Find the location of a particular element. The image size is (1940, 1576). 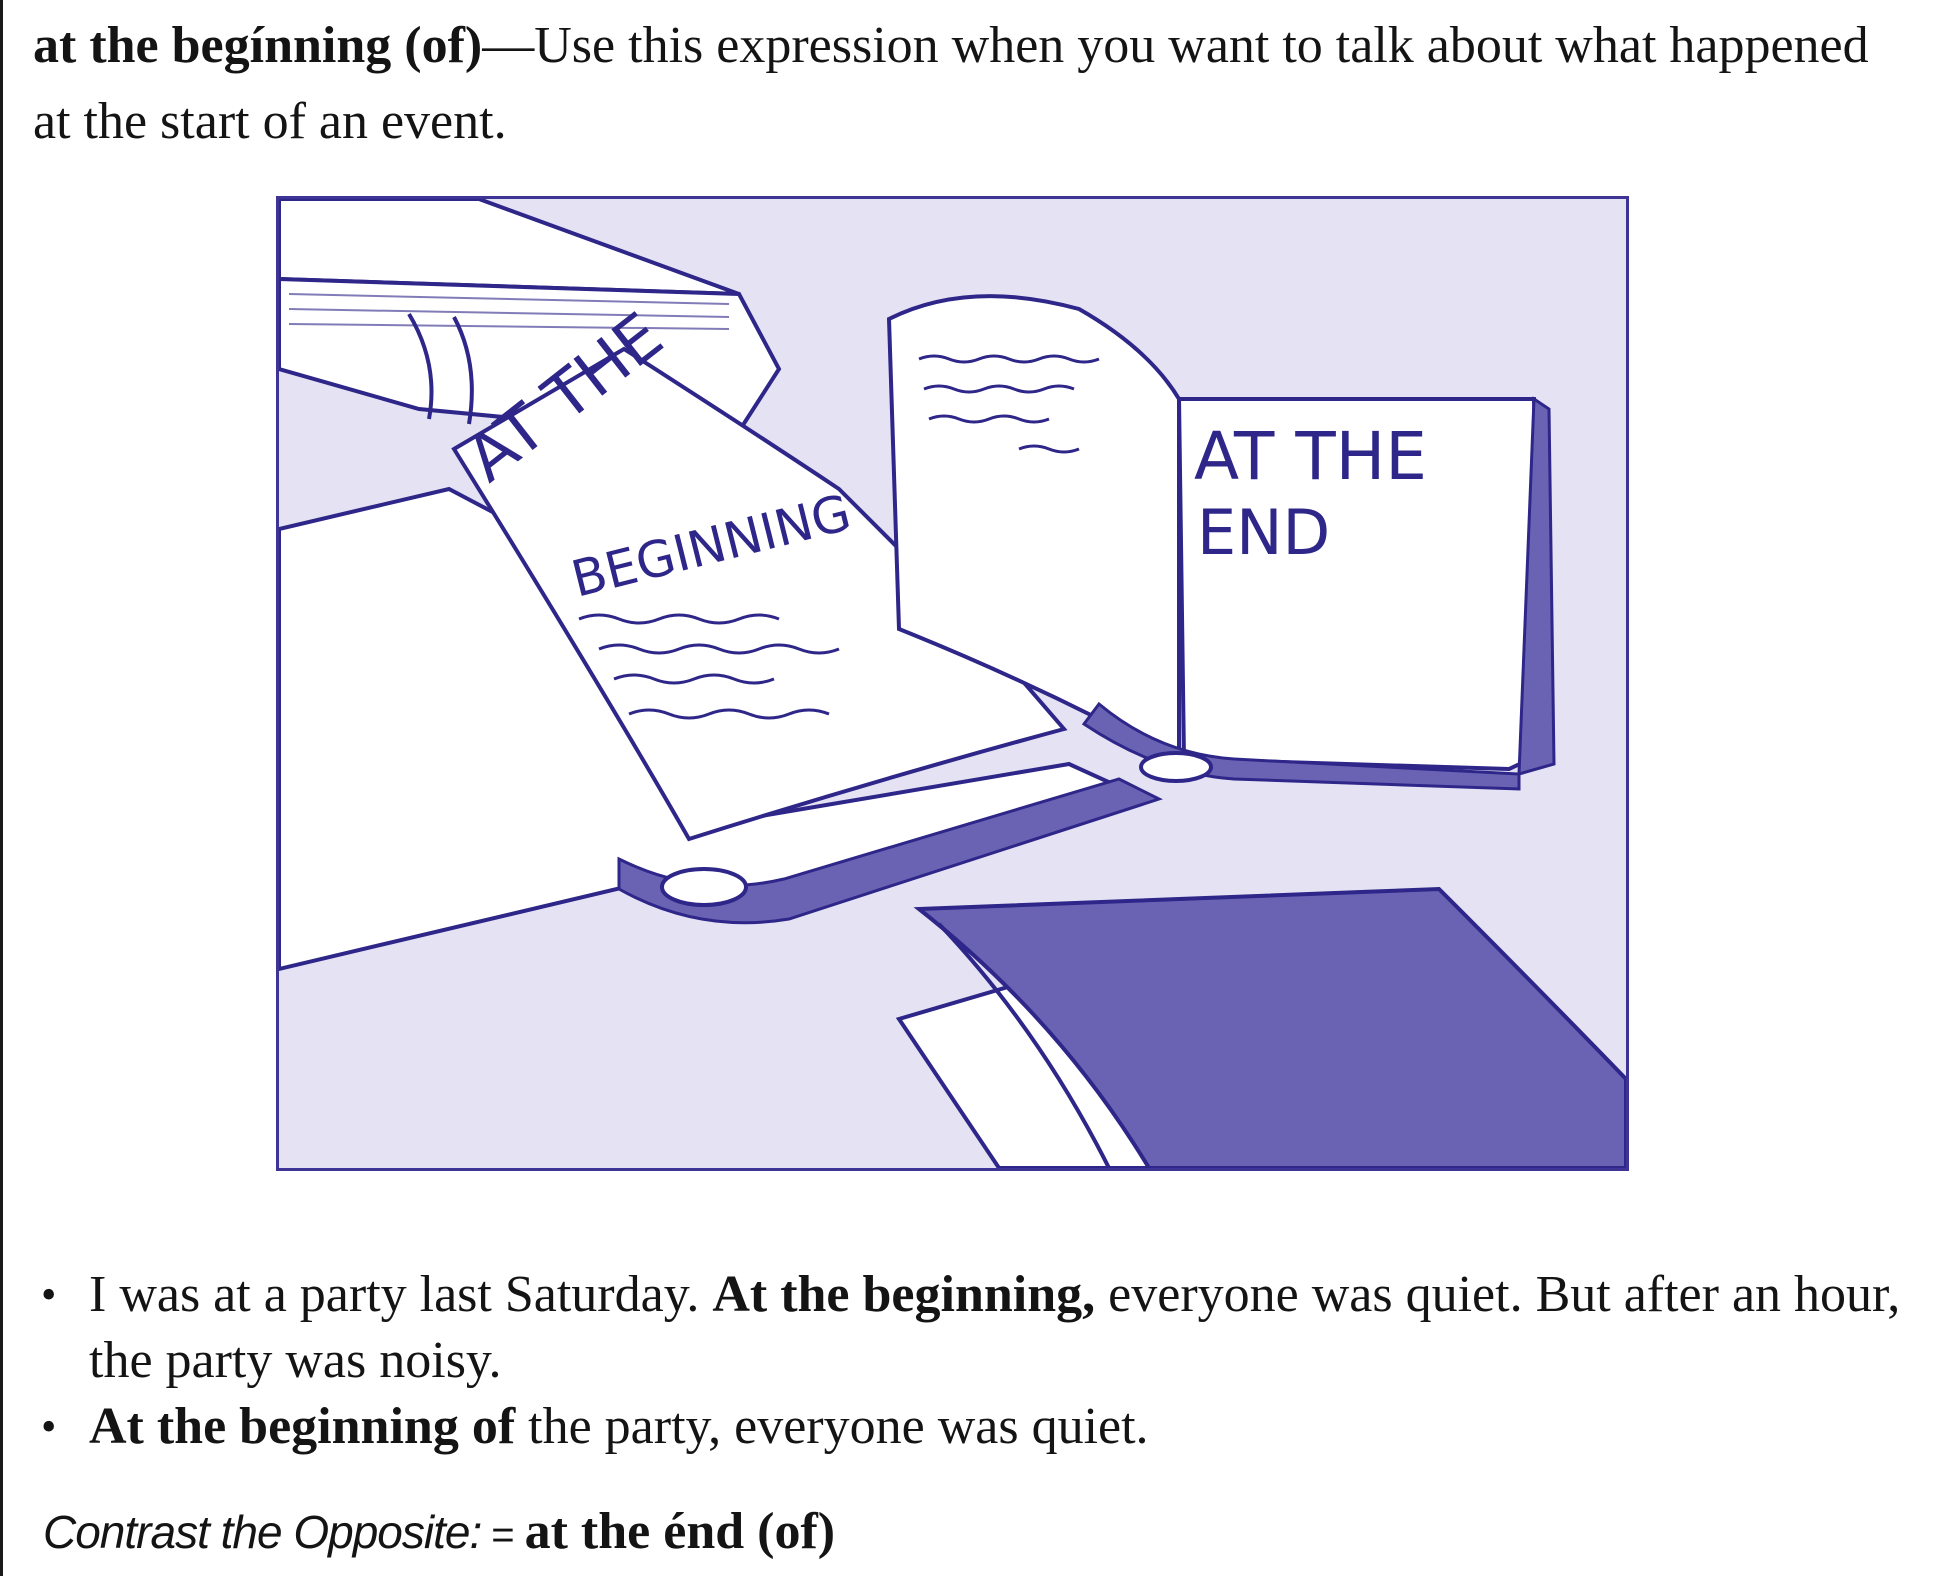

right-book-title-line2: END is located at coordinates (1263, 532).